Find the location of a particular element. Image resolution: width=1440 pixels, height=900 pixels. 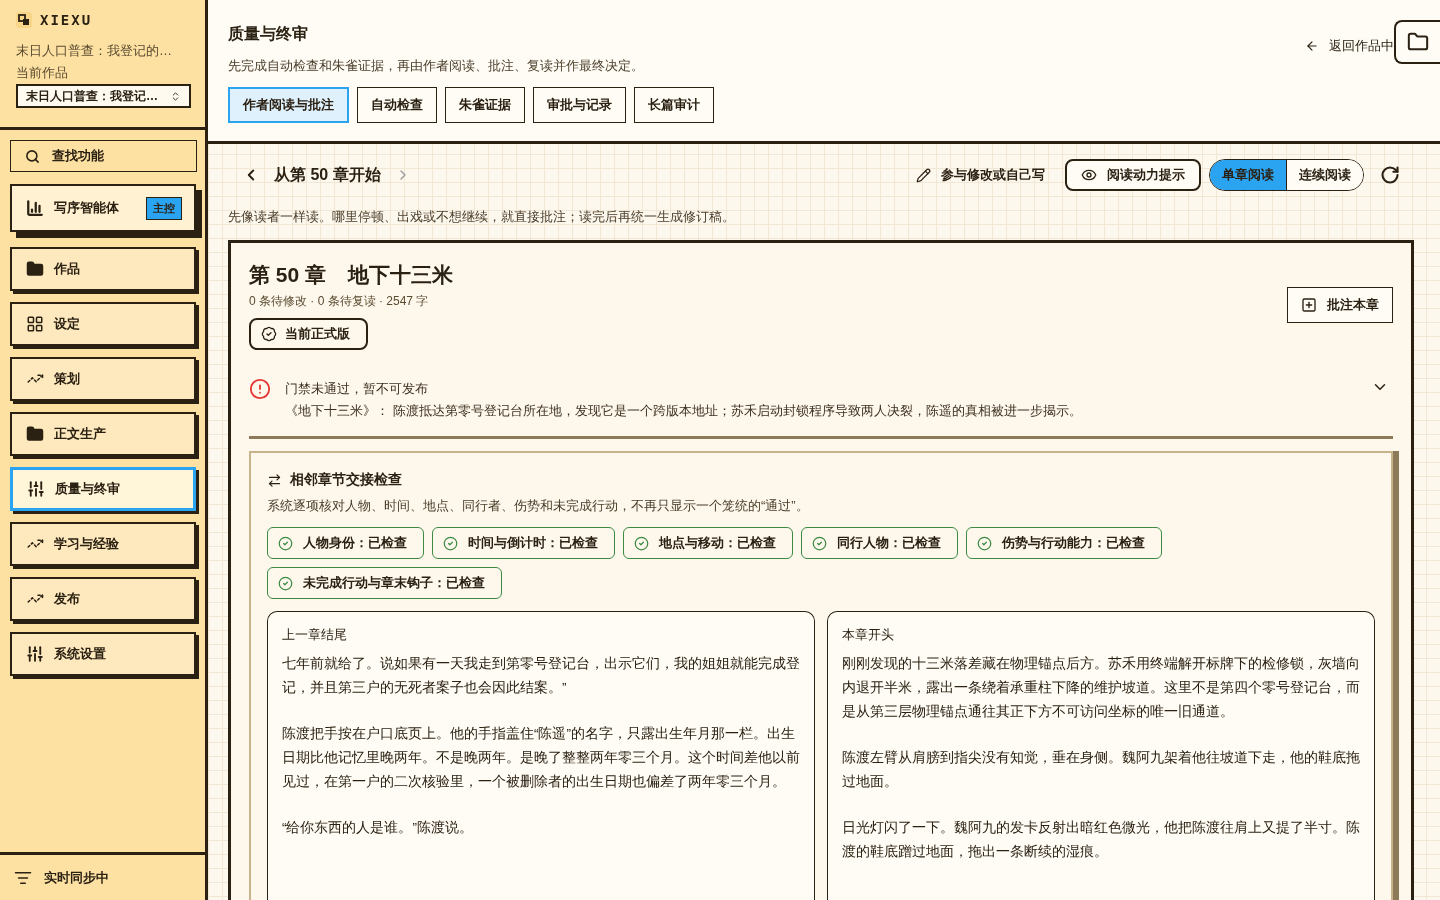

mode-toggle: 连续阅读 is located at coordinates (1325, 175).